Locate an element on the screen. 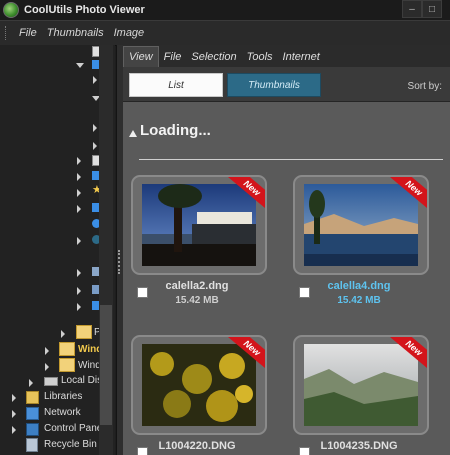  photo-L1004235 is located at coordinates (361, 385).